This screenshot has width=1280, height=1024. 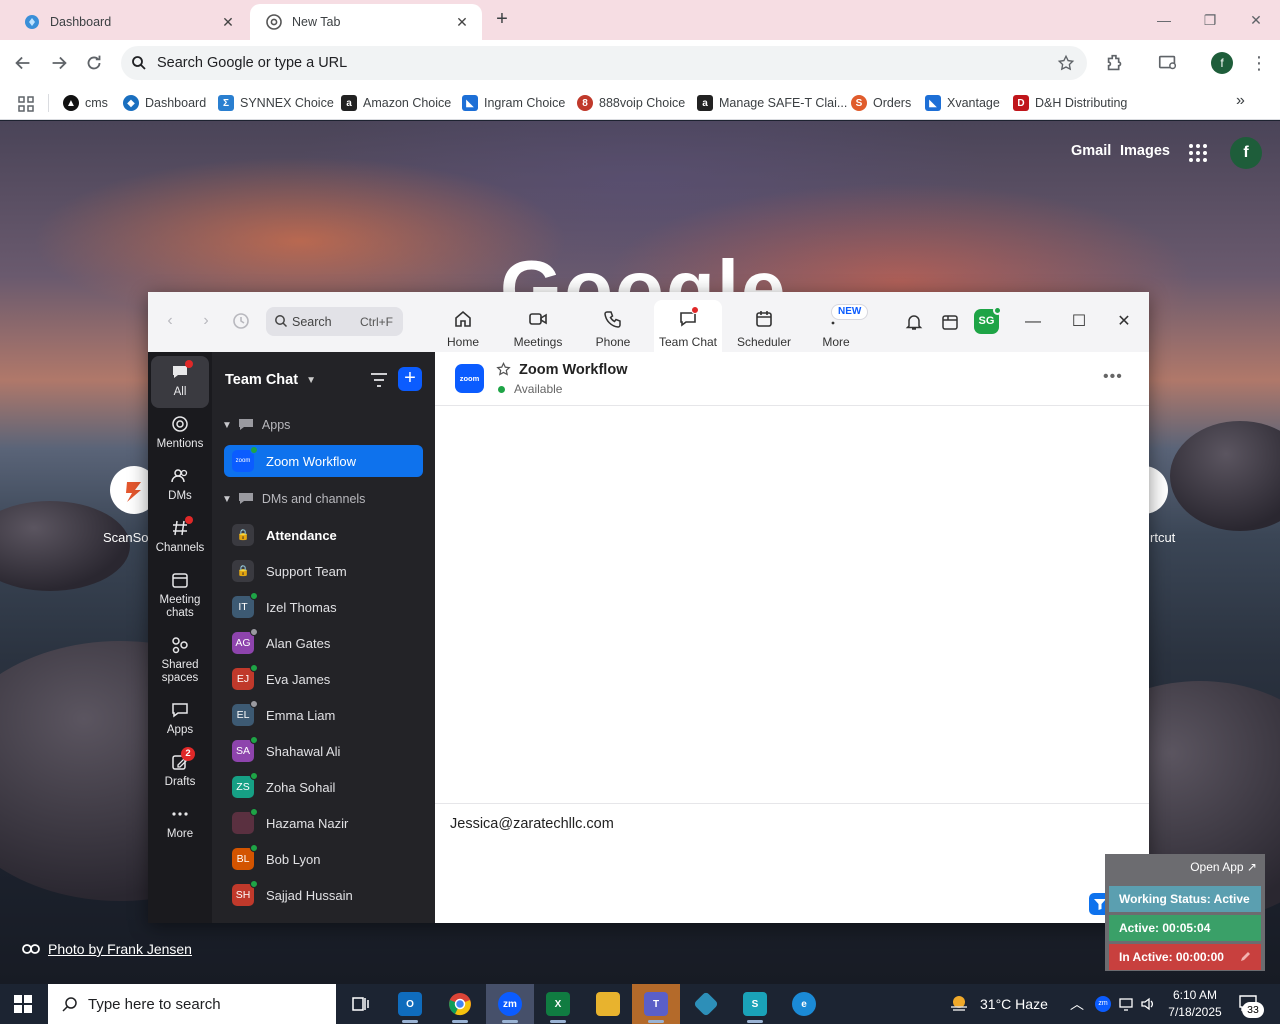 I want to click on photo-credit-link: Photo by Frank Jensen, so click(x=107, y=949).